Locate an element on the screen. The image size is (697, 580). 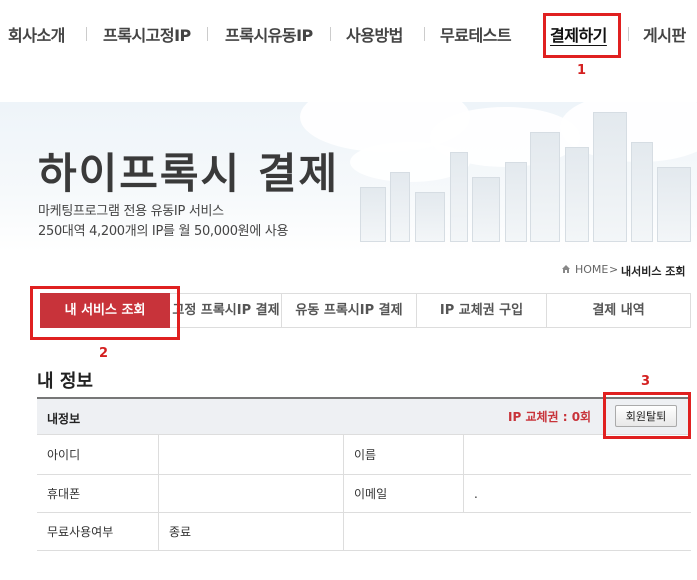
nav-dynamic-ip: 프록시유동IP is located at coordinates (269, 34).